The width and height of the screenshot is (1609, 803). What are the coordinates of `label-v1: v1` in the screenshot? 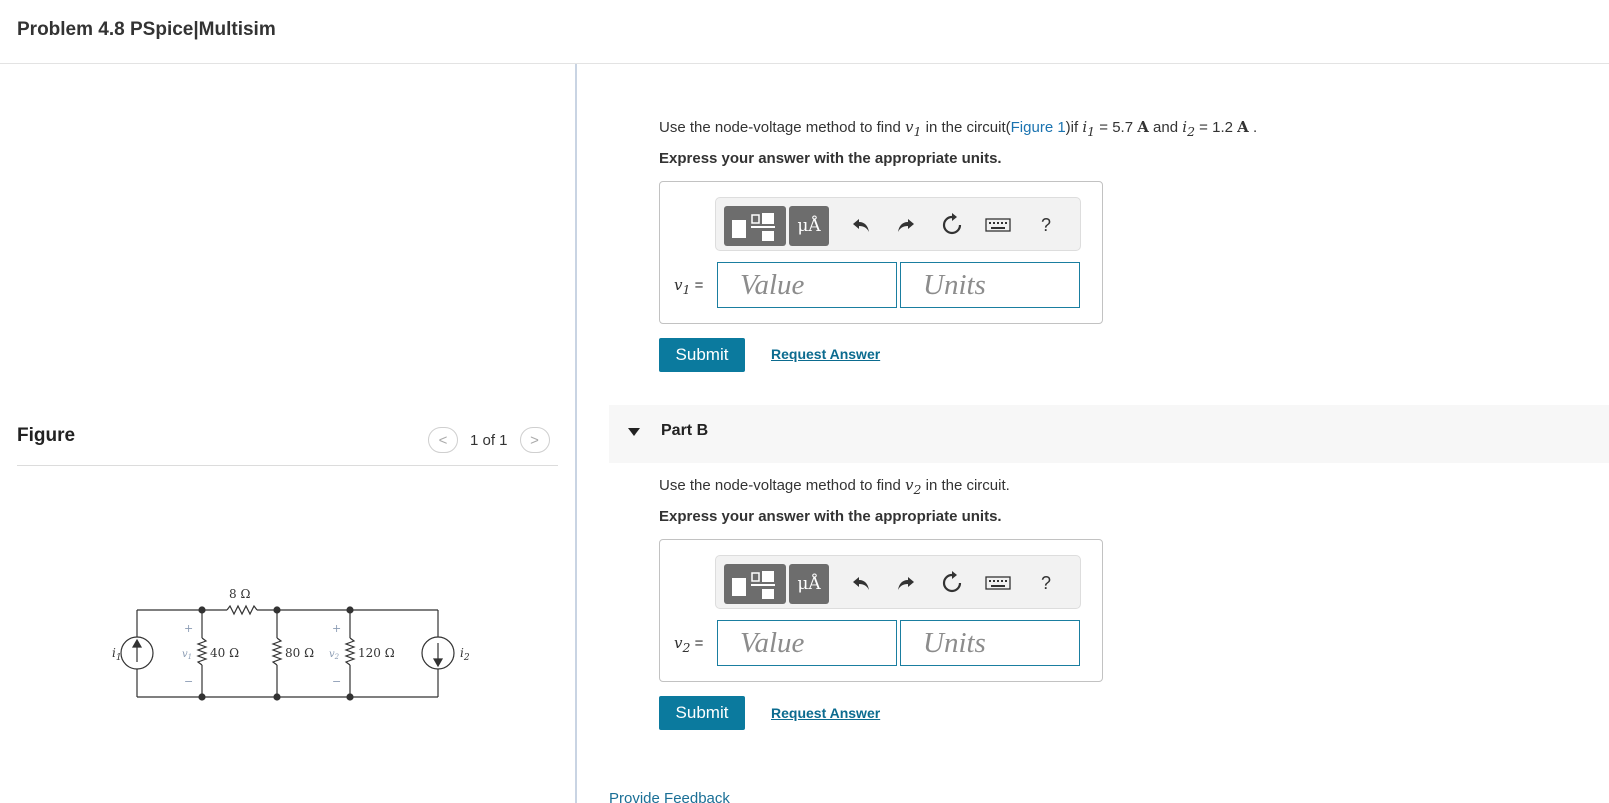 It's located at (187, 655).